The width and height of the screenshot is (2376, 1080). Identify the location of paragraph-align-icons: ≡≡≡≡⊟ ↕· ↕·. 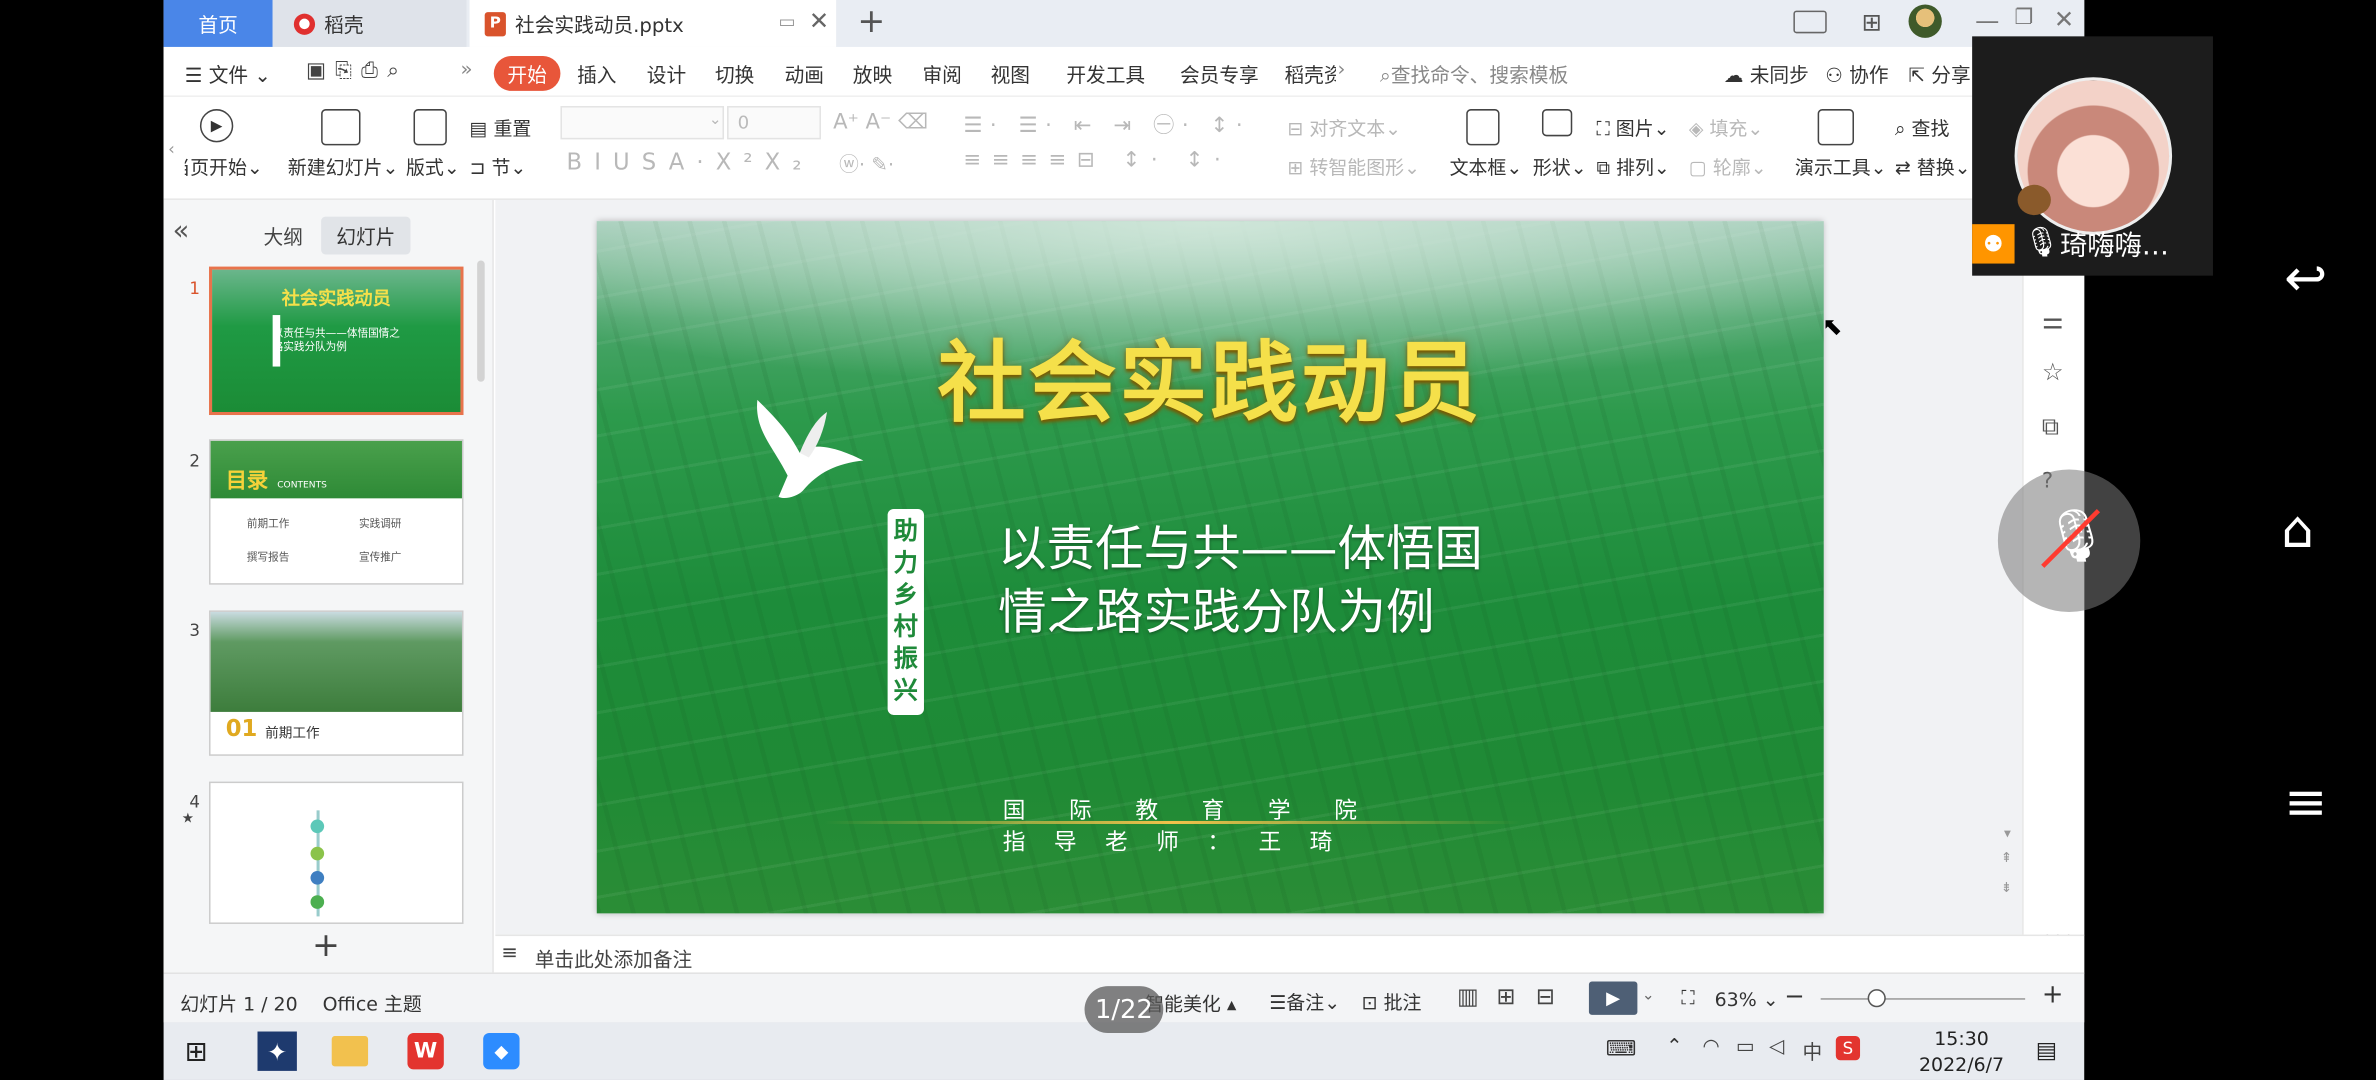
(1097, 160).